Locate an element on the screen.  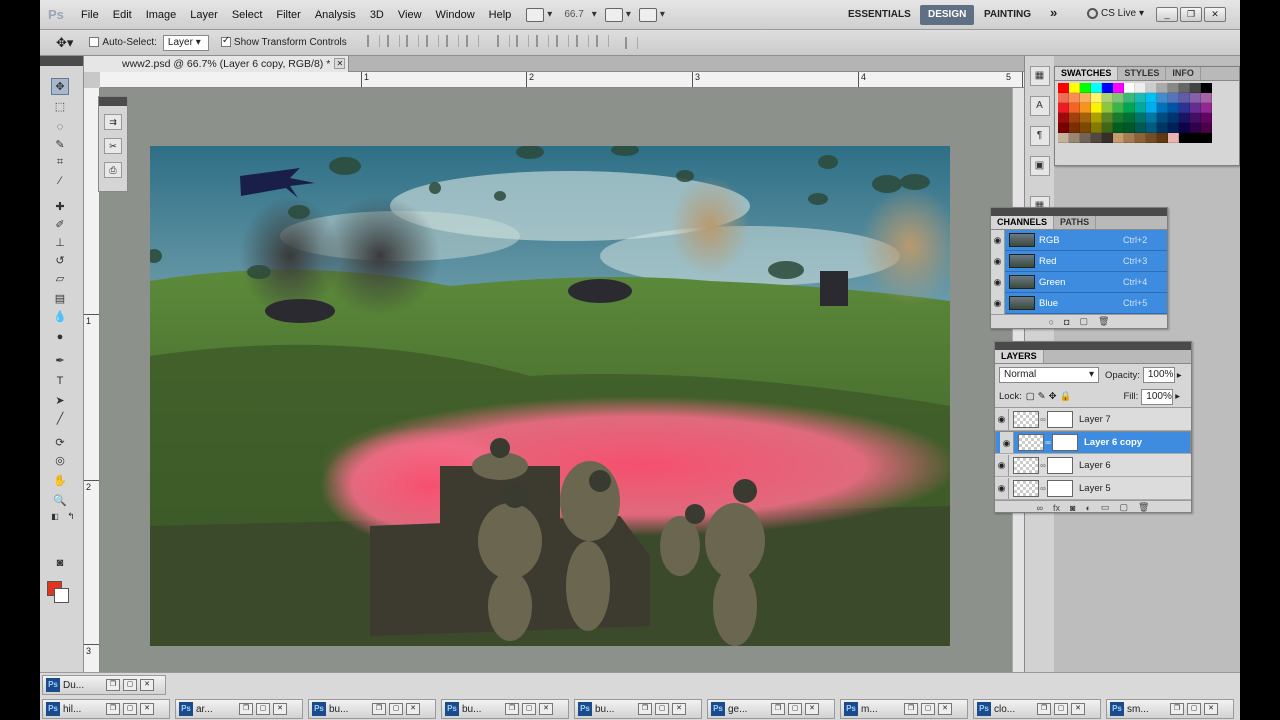
layer-row-layer-6: ◉ ∞ Layer 6 is located at coordinates (1093, 465).